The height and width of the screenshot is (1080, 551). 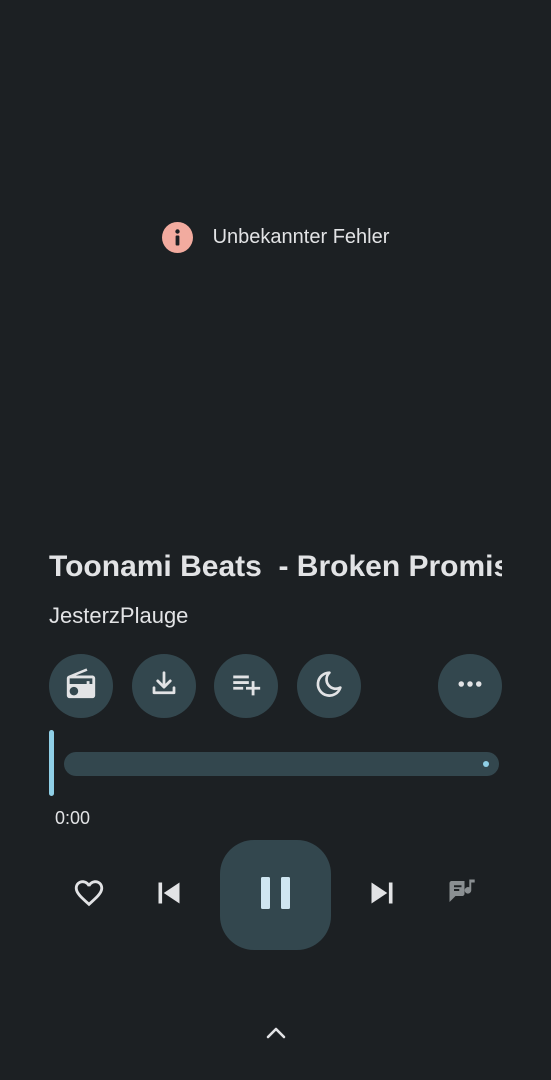 What do you see at coordinates (486, 764) in the screenshot?
I see `seek-bar-end-marker` at bounding box center [486, 764].